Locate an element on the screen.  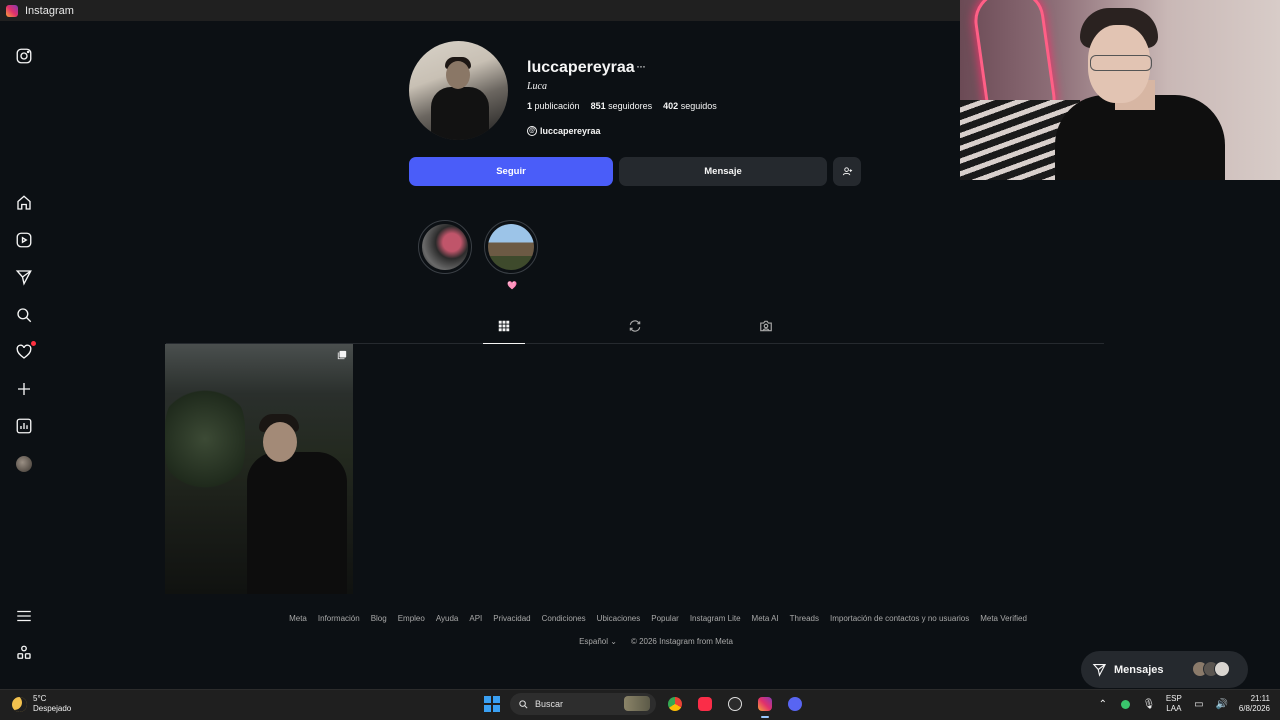
add-user-icon is located at coordinates (847, 171).